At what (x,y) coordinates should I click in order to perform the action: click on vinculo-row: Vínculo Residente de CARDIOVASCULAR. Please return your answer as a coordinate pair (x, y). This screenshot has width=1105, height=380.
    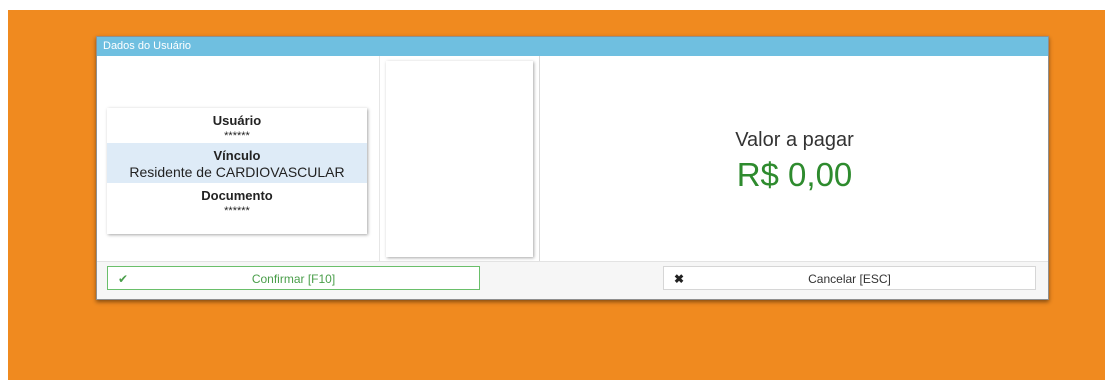
    Looking at the image, I should click on (237, 163).